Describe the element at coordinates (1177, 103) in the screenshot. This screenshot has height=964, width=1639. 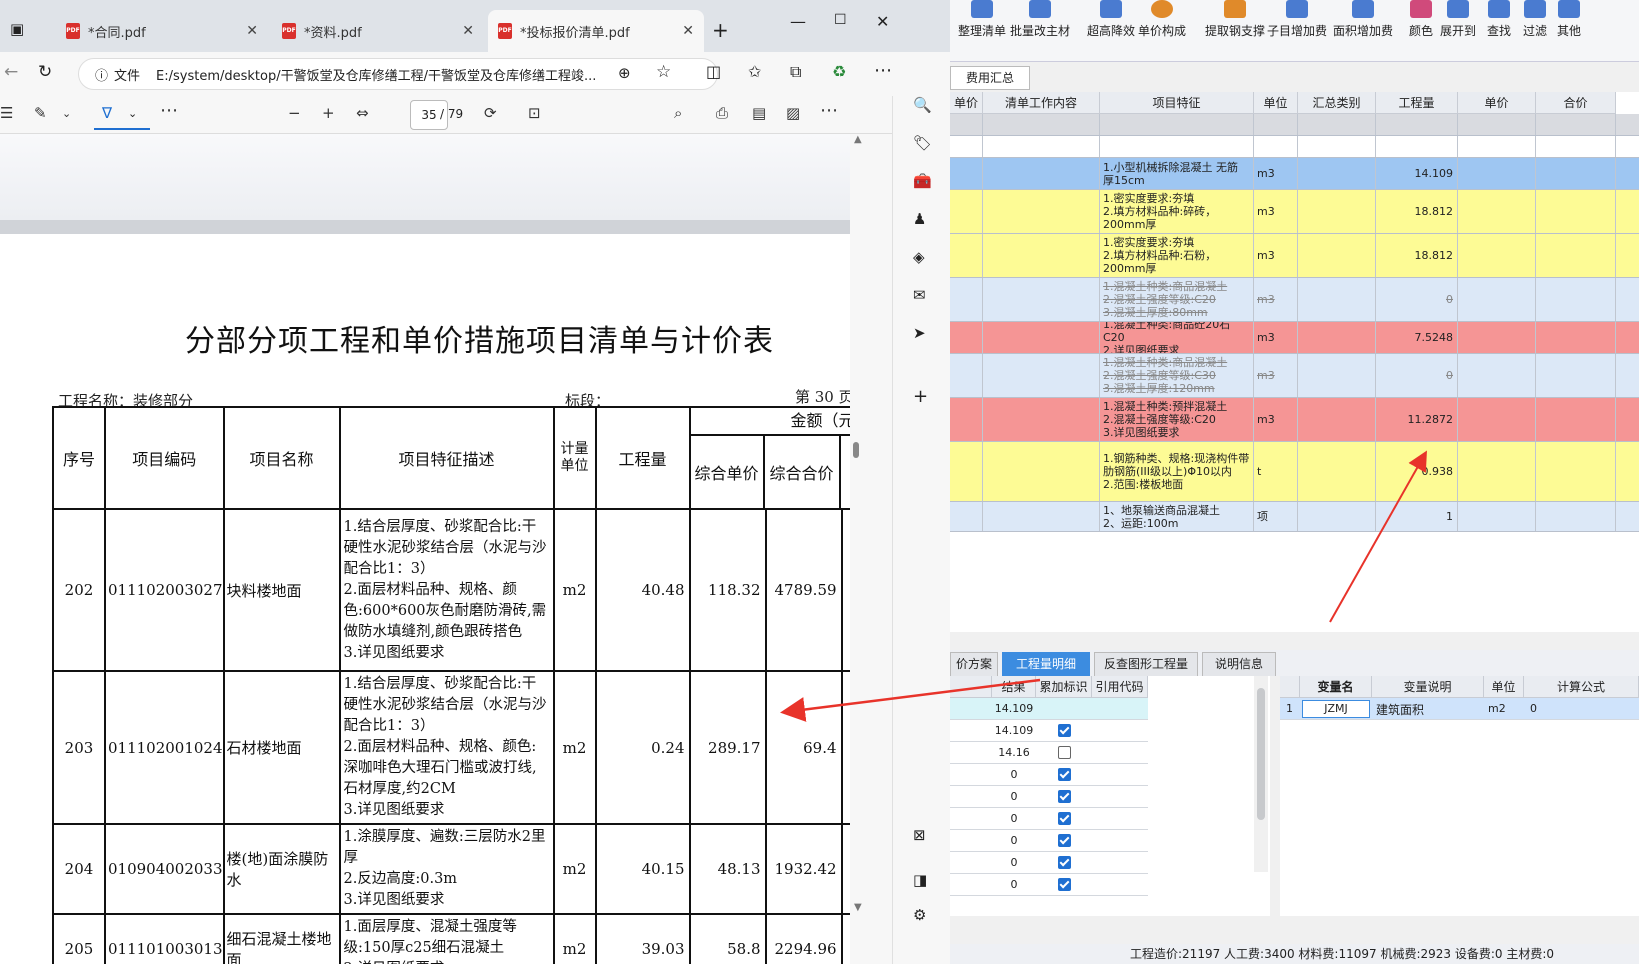
I see `grid-header: 项目特征` at that location.